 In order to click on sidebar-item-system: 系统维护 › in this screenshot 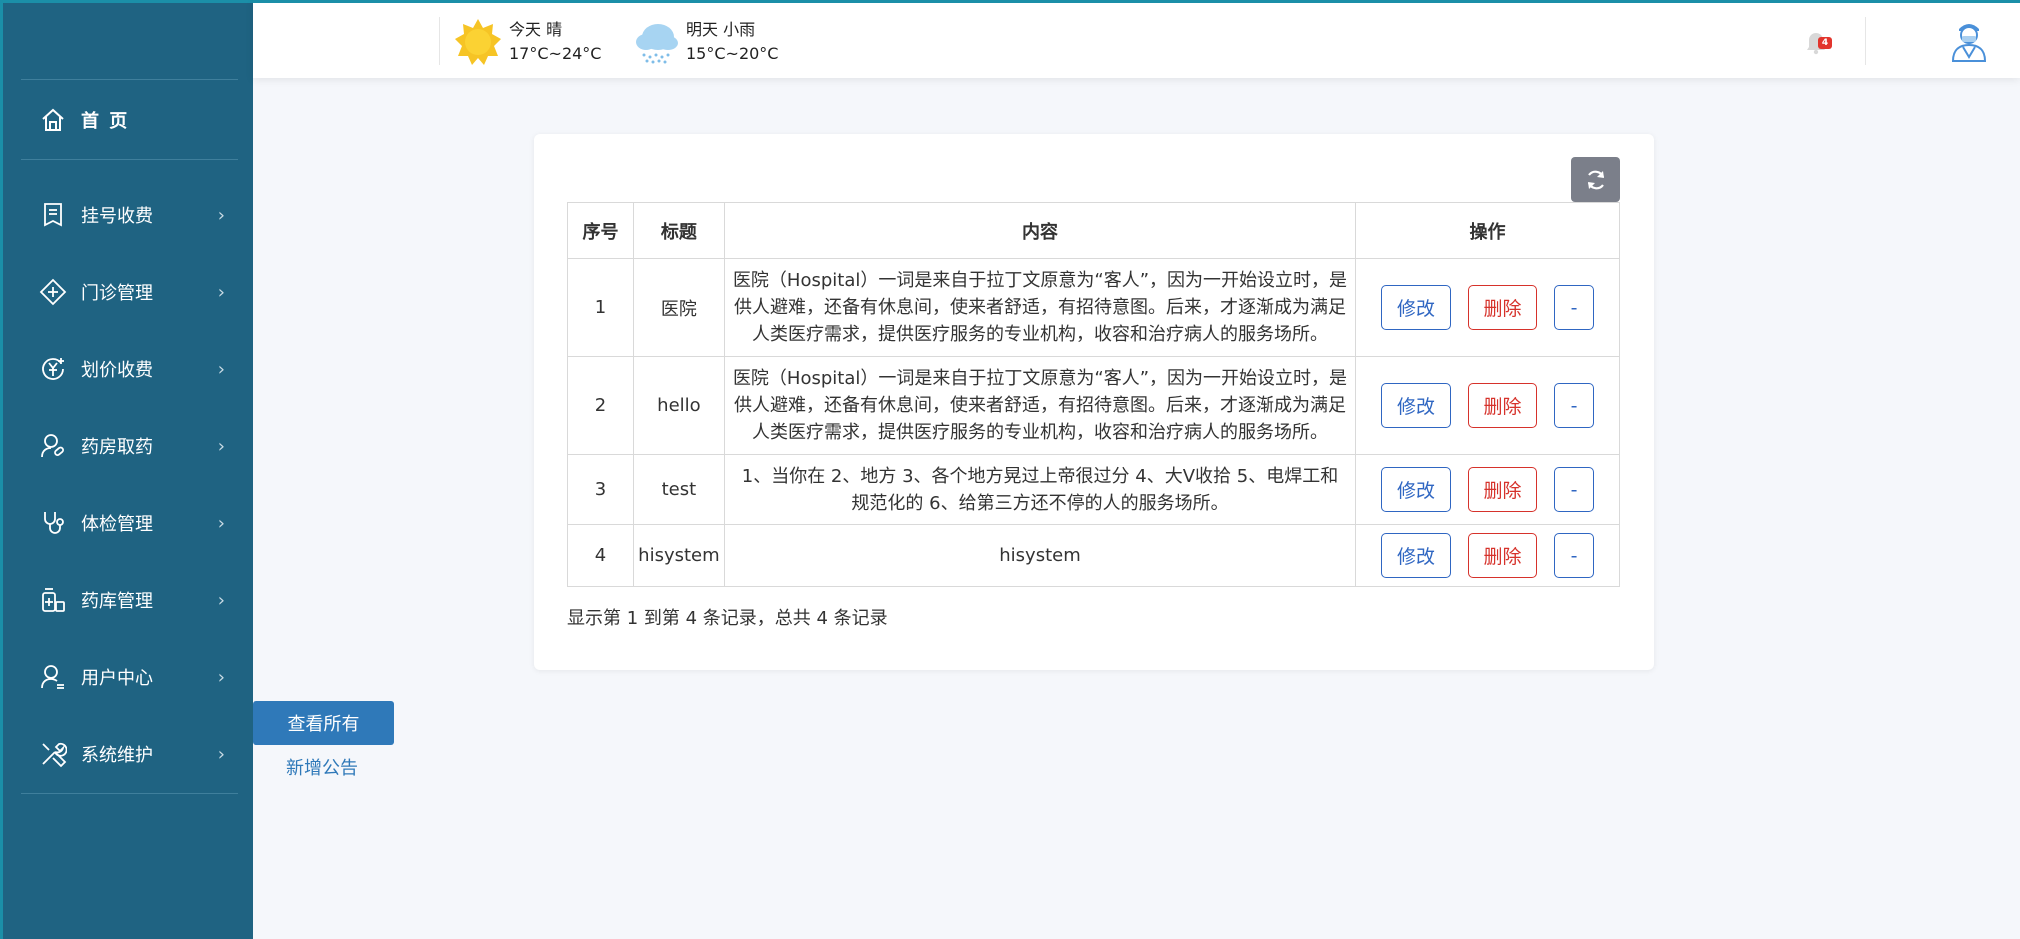, I will do `click(134, 754)`.